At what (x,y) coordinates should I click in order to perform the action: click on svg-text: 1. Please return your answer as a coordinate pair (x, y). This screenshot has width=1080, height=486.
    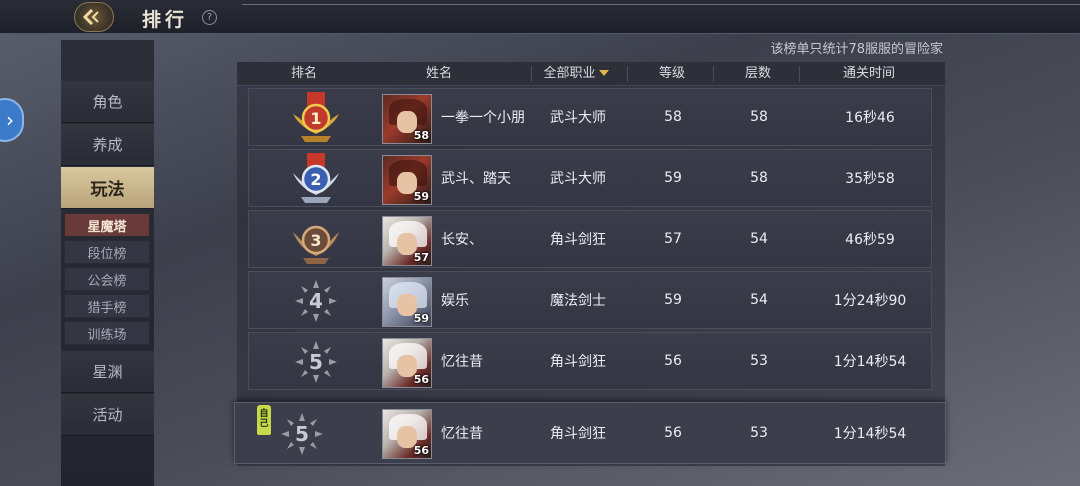
    Looking at the image, I should click on (315, 118).